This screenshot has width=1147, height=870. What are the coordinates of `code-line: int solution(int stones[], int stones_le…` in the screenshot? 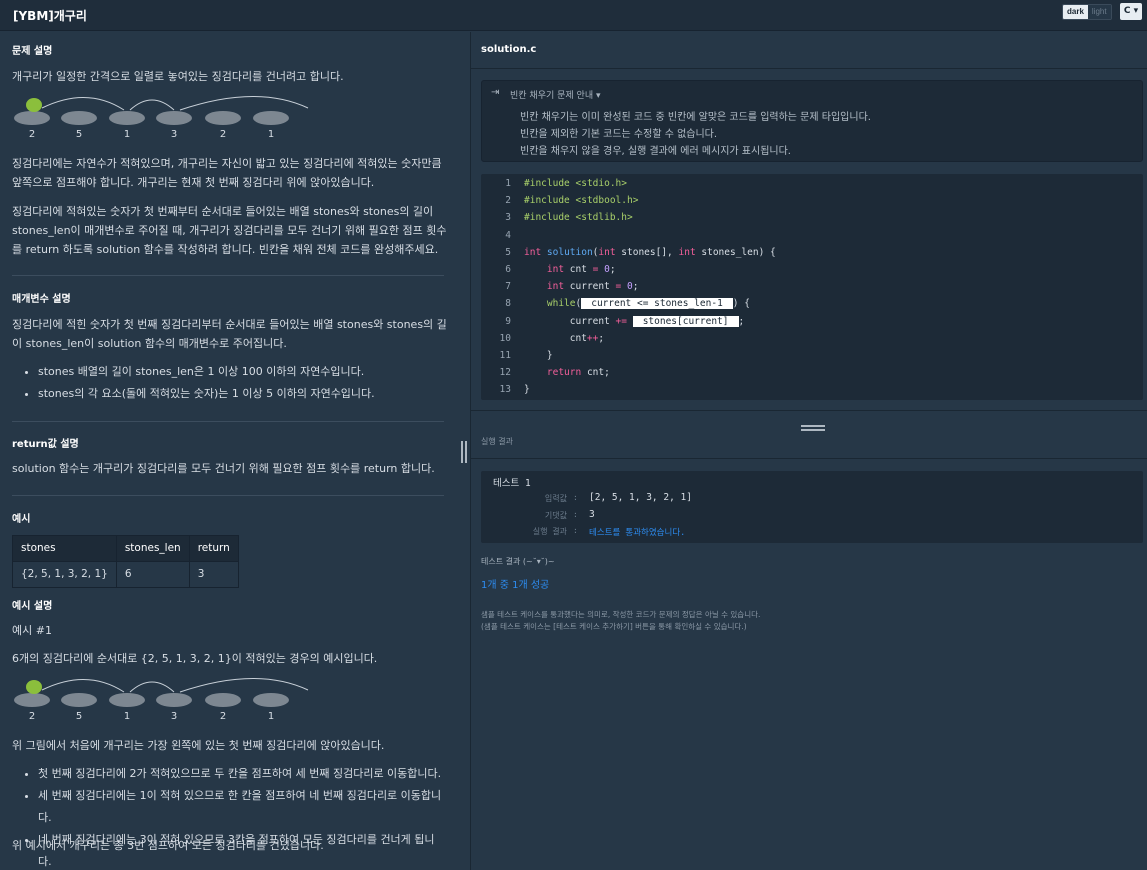 It's located at (650, 252).